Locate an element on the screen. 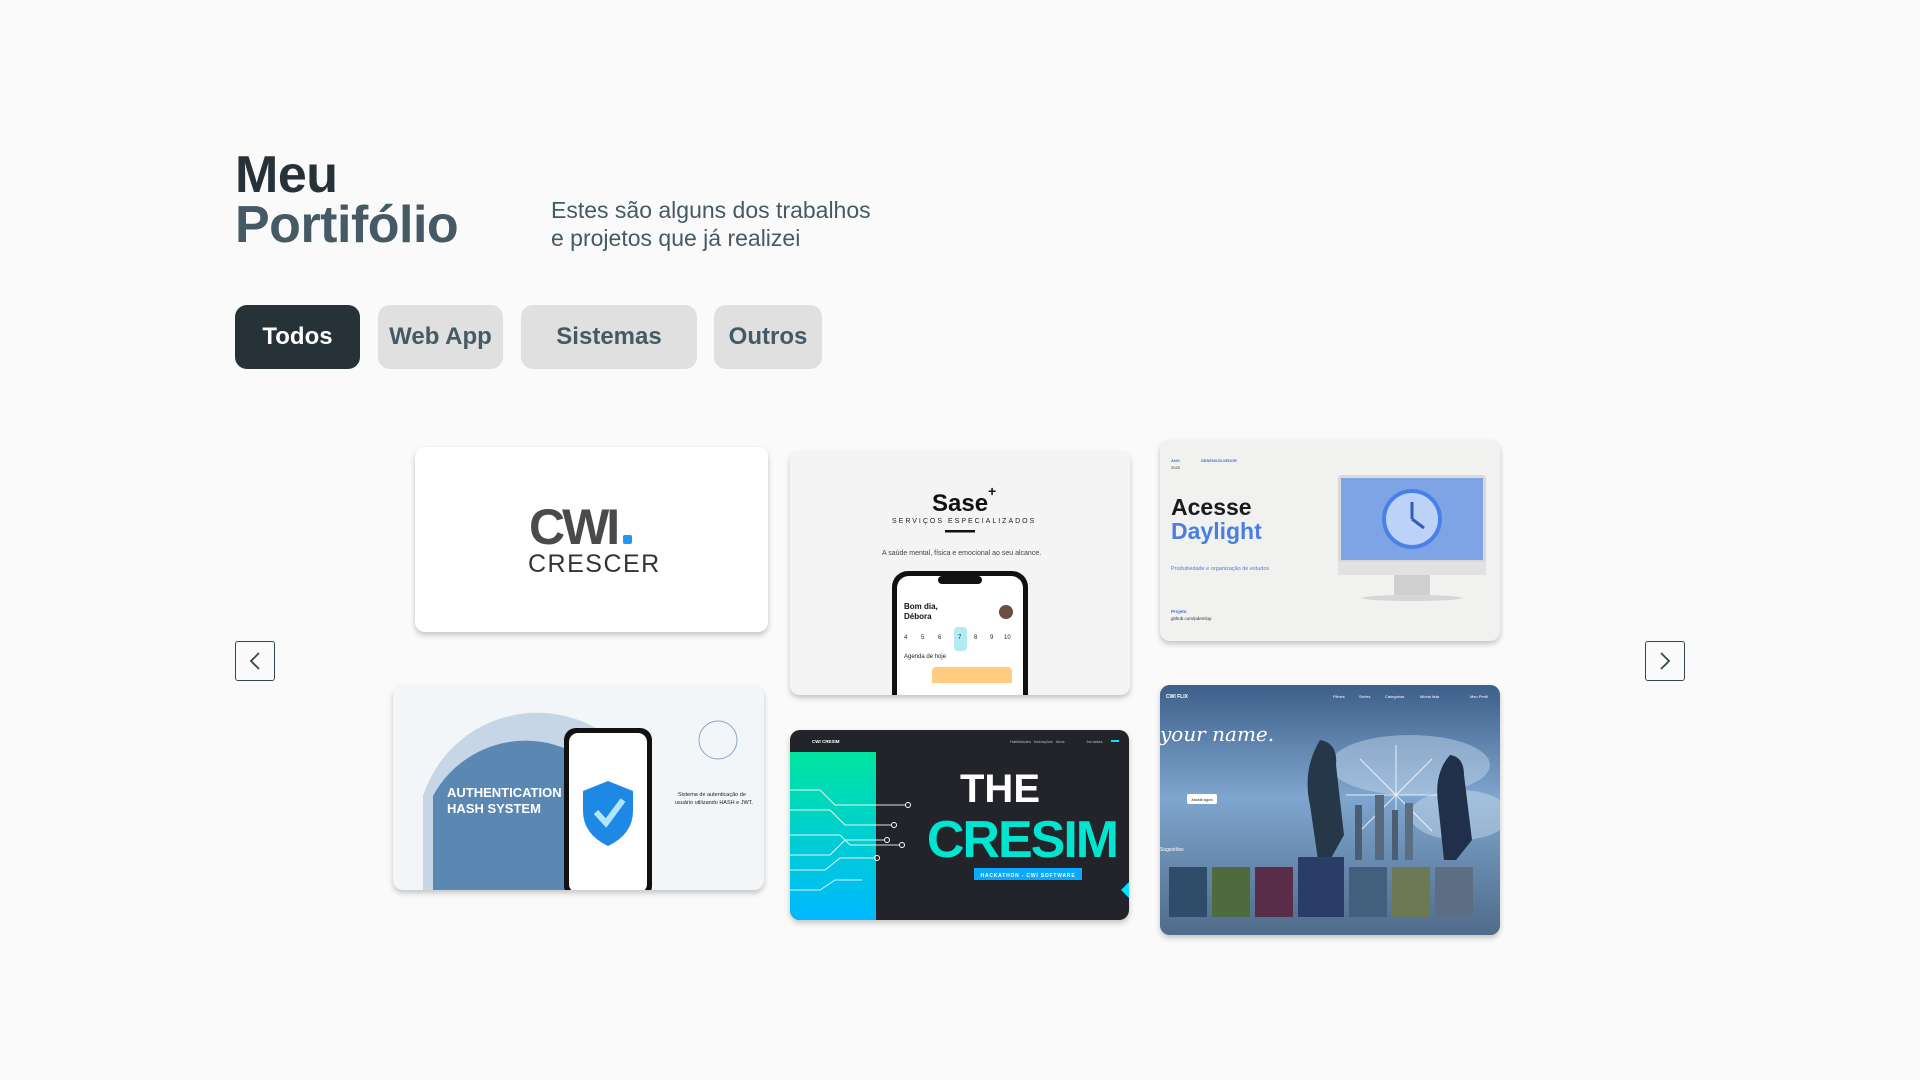 This screenshot has height=1080, width=1920. flix-watch-button-label: Assistir agora is located at coordinates (1201, 800).